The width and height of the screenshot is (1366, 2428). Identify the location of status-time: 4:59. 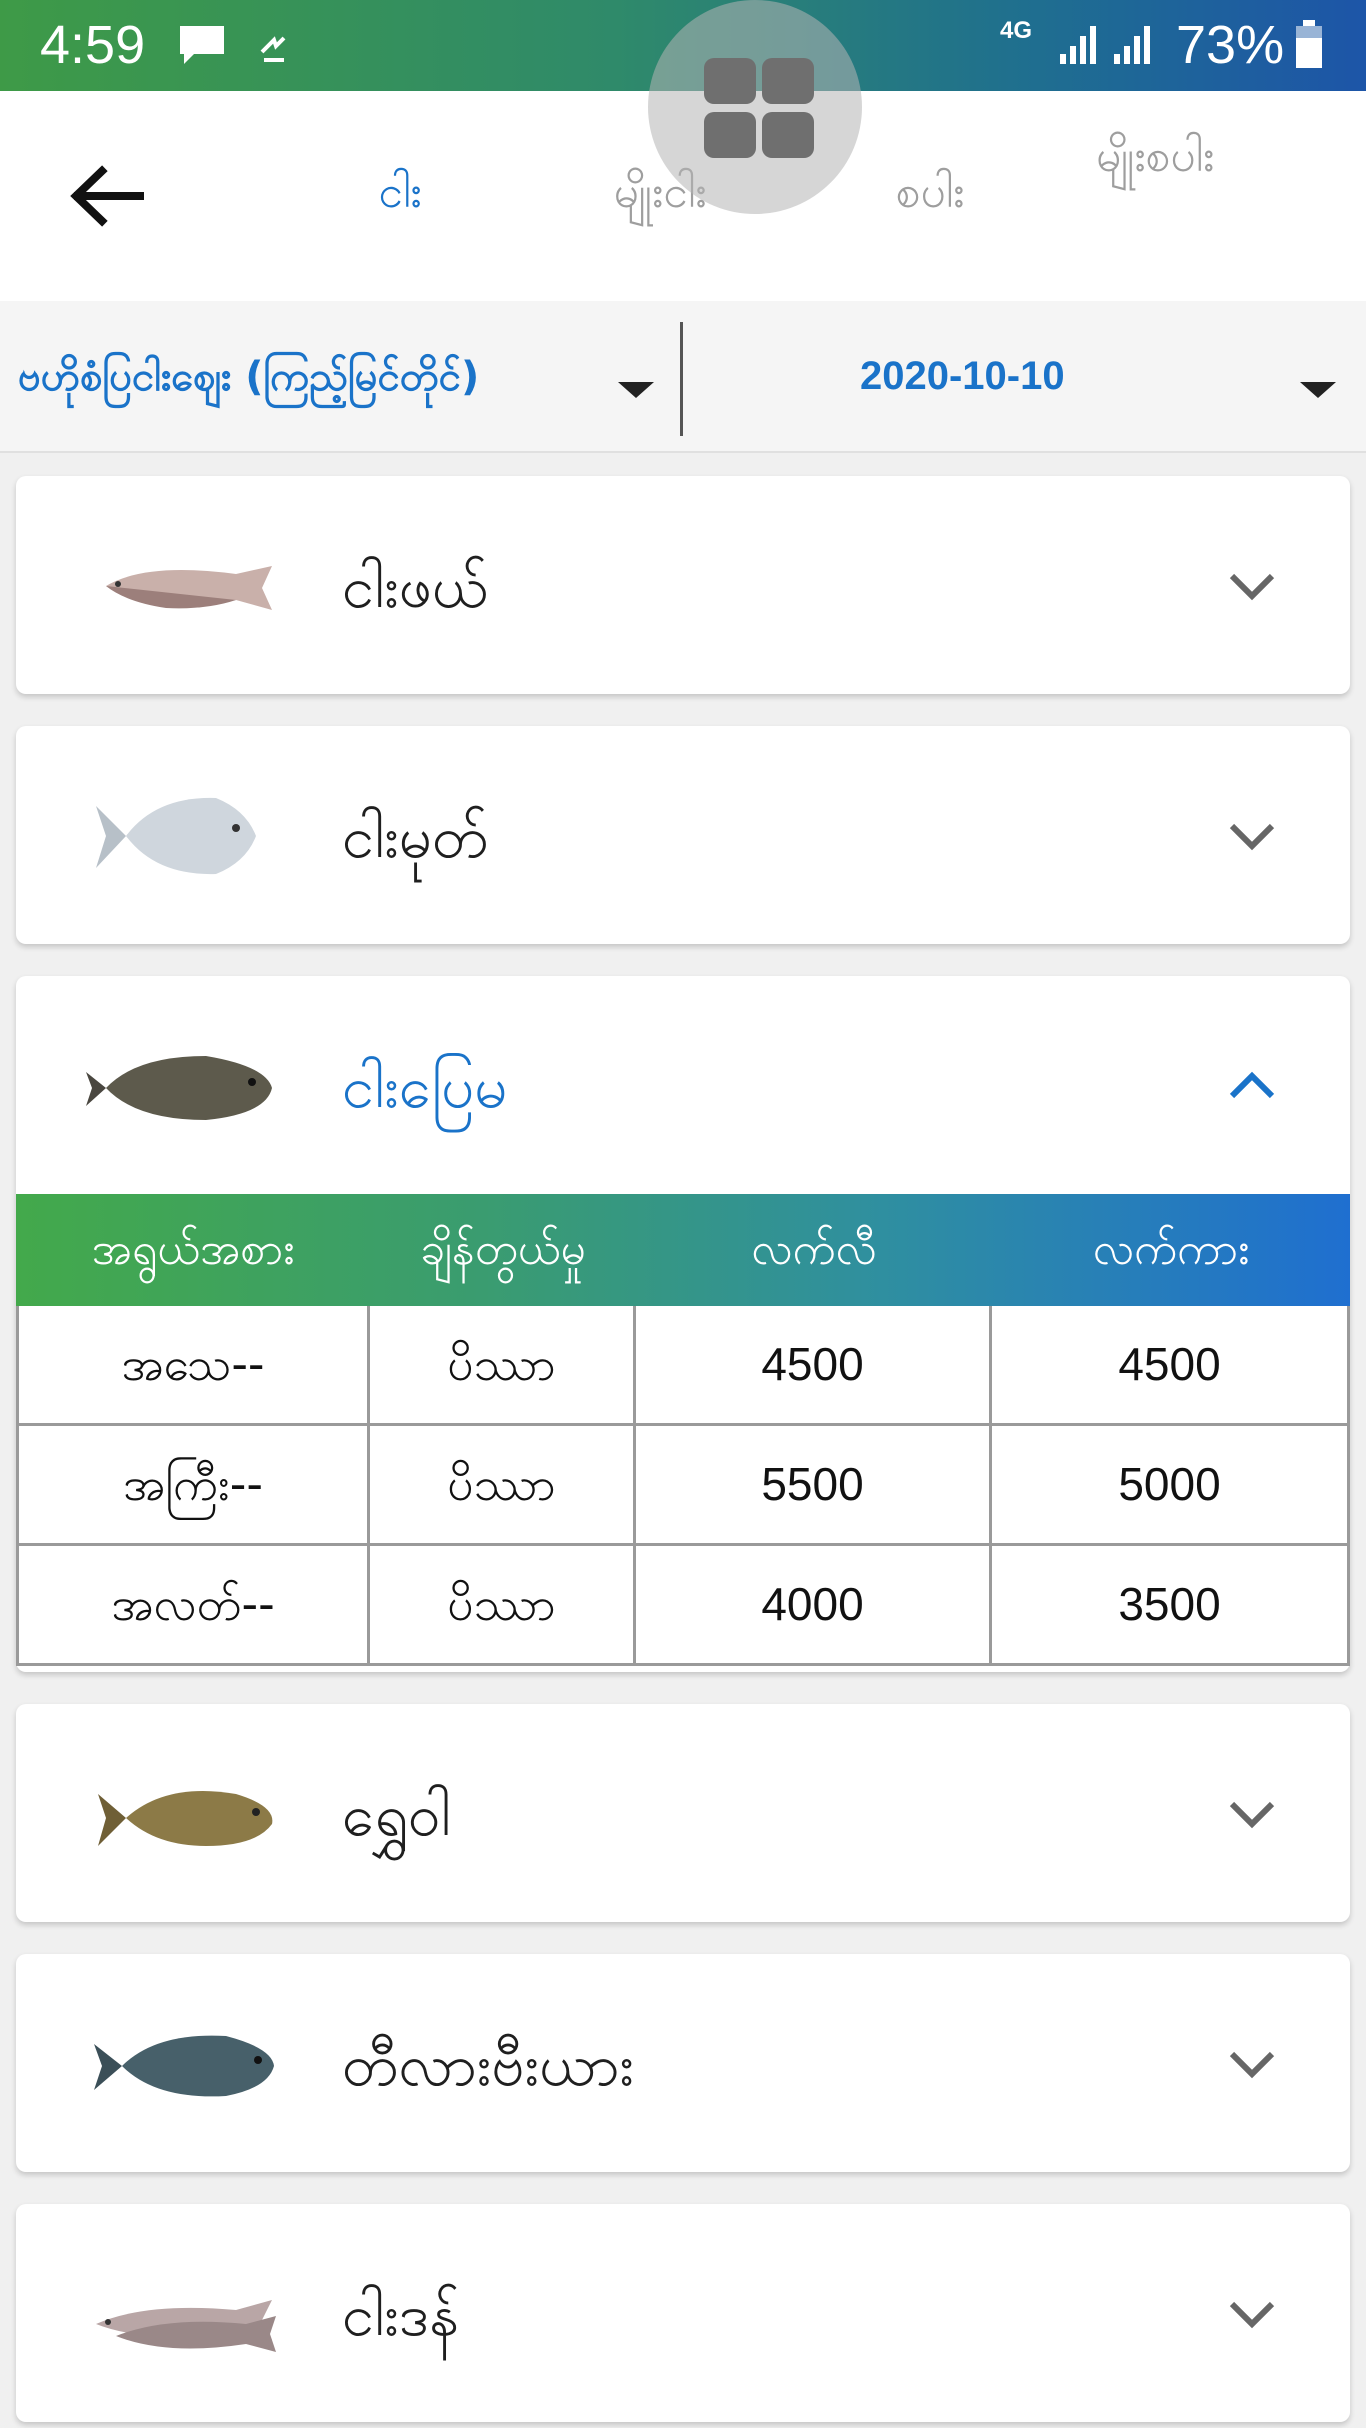
(93, 45).